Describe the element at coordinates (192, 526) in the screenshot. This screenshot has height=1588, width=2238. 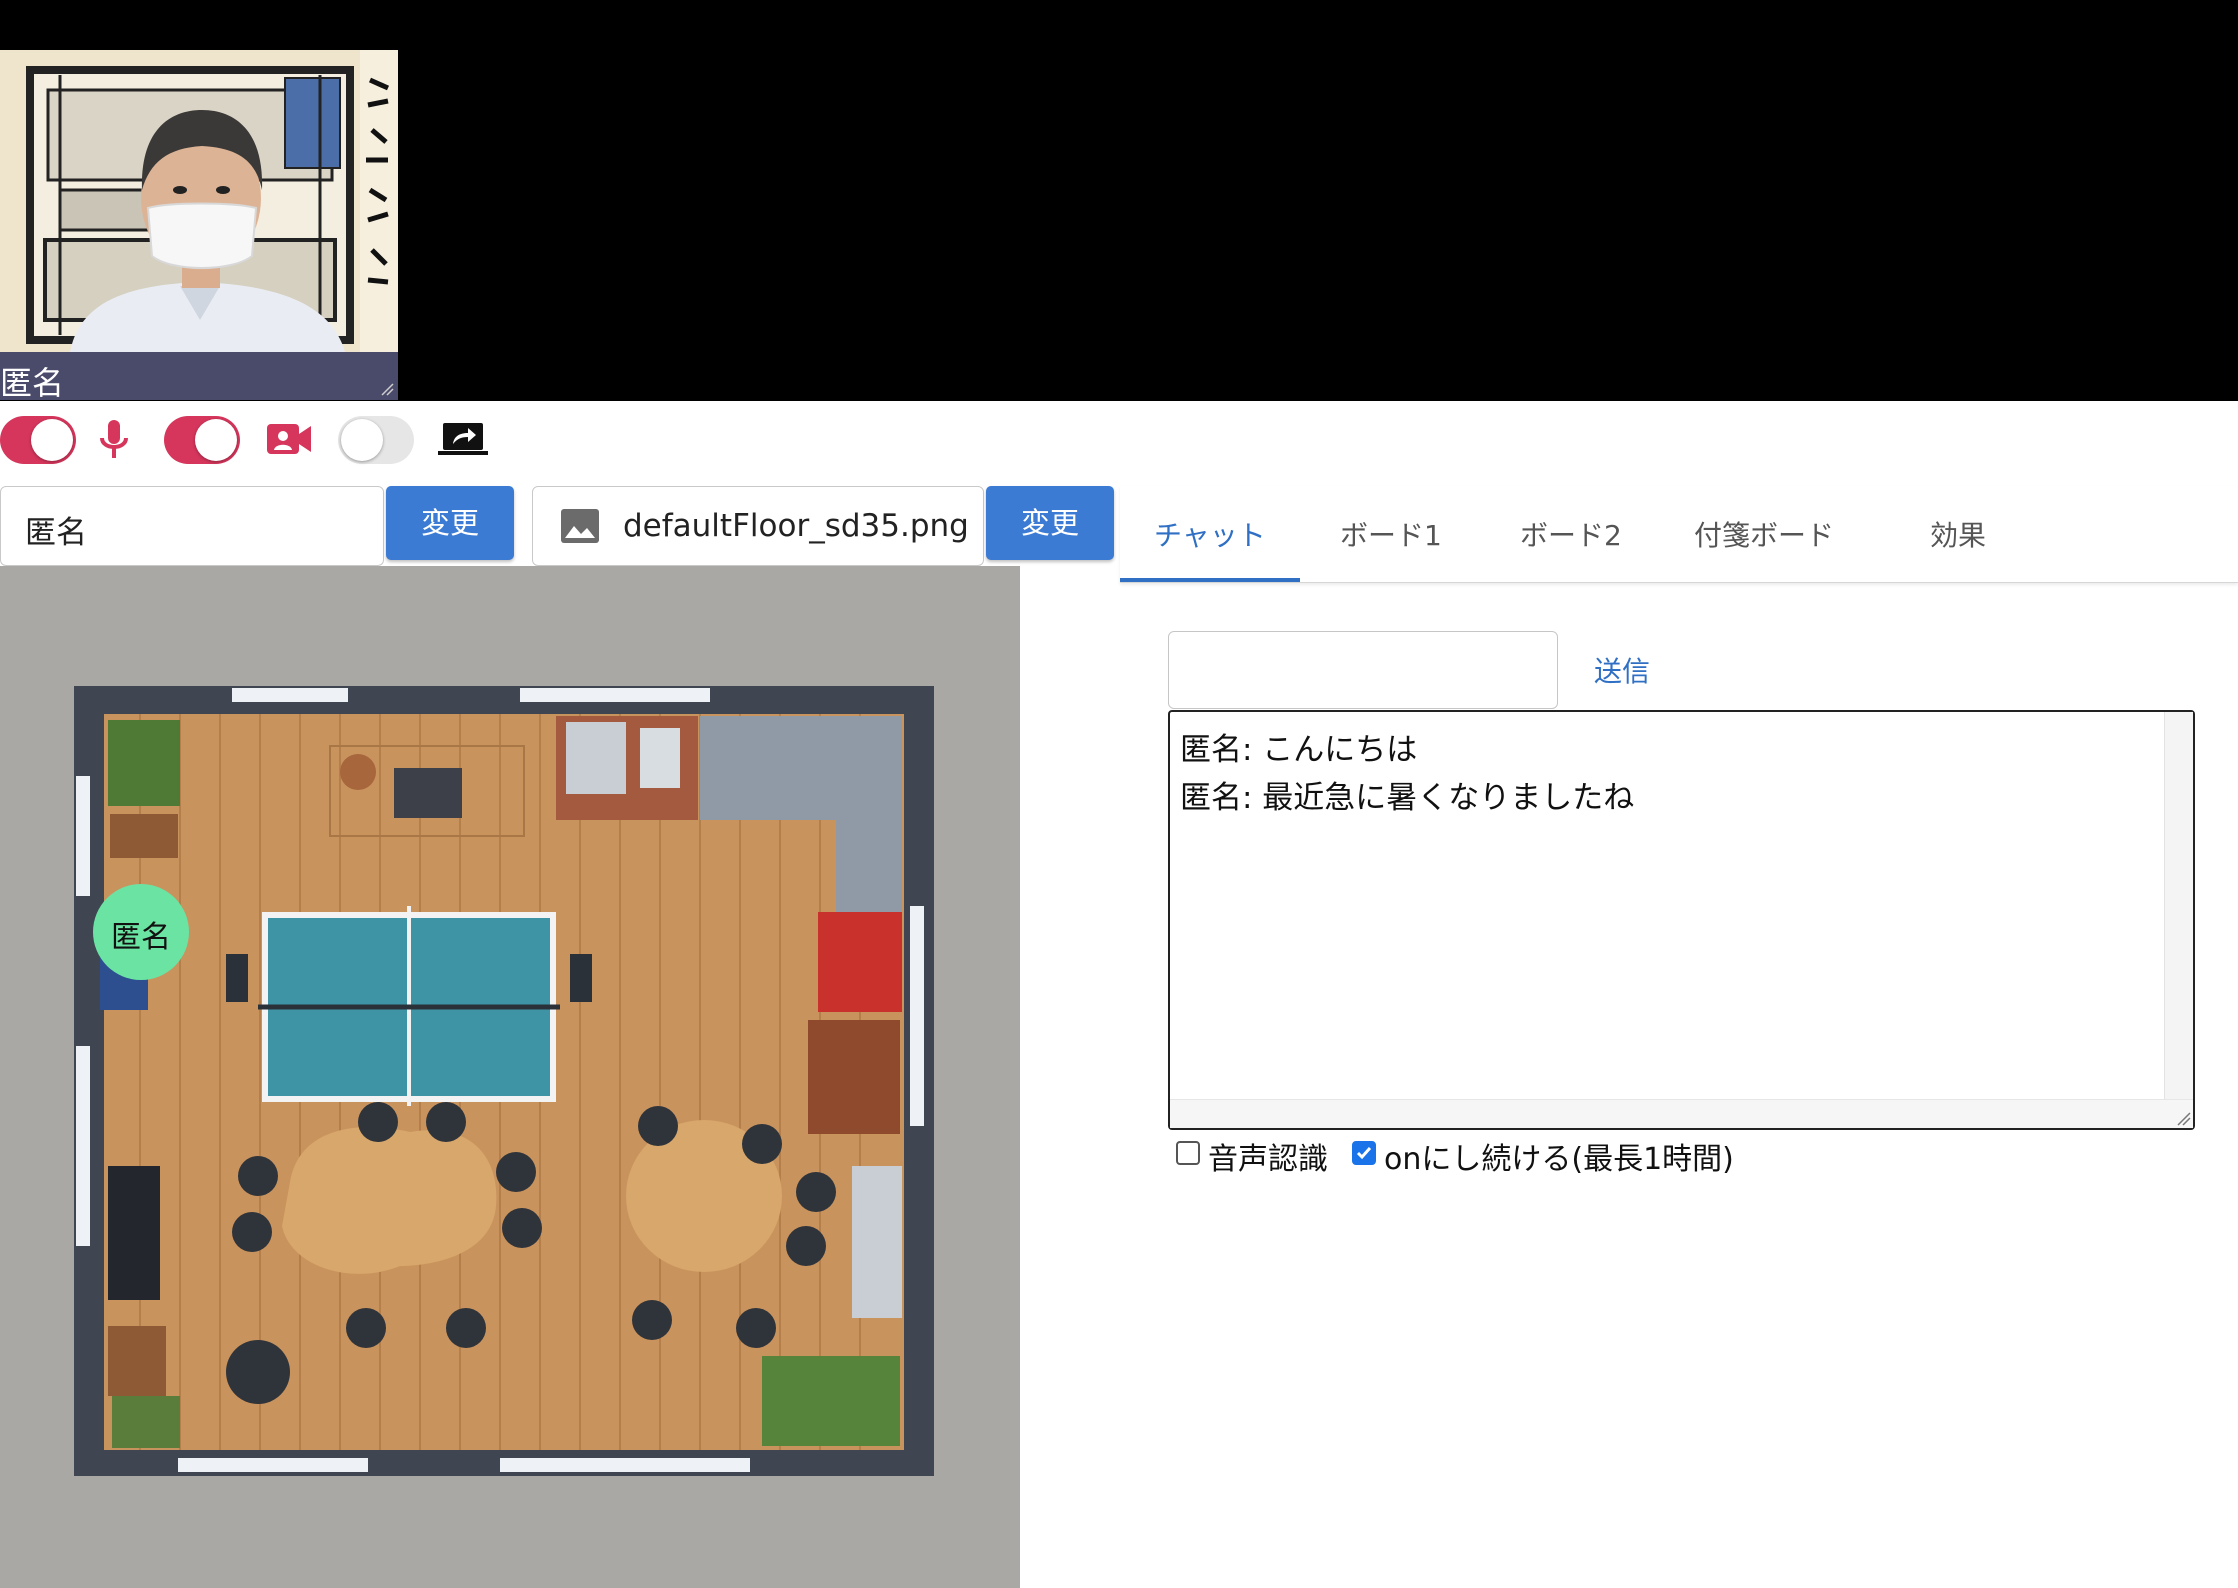
I see `name-input: 匿名` at that location.